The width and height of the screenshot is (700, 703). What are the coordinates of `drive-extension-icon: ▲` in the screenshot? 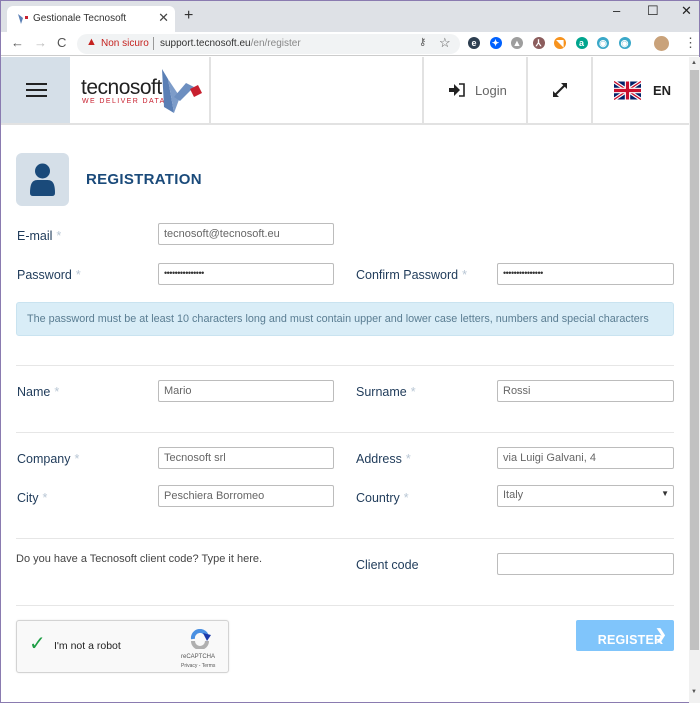 It's located at (517, 43).